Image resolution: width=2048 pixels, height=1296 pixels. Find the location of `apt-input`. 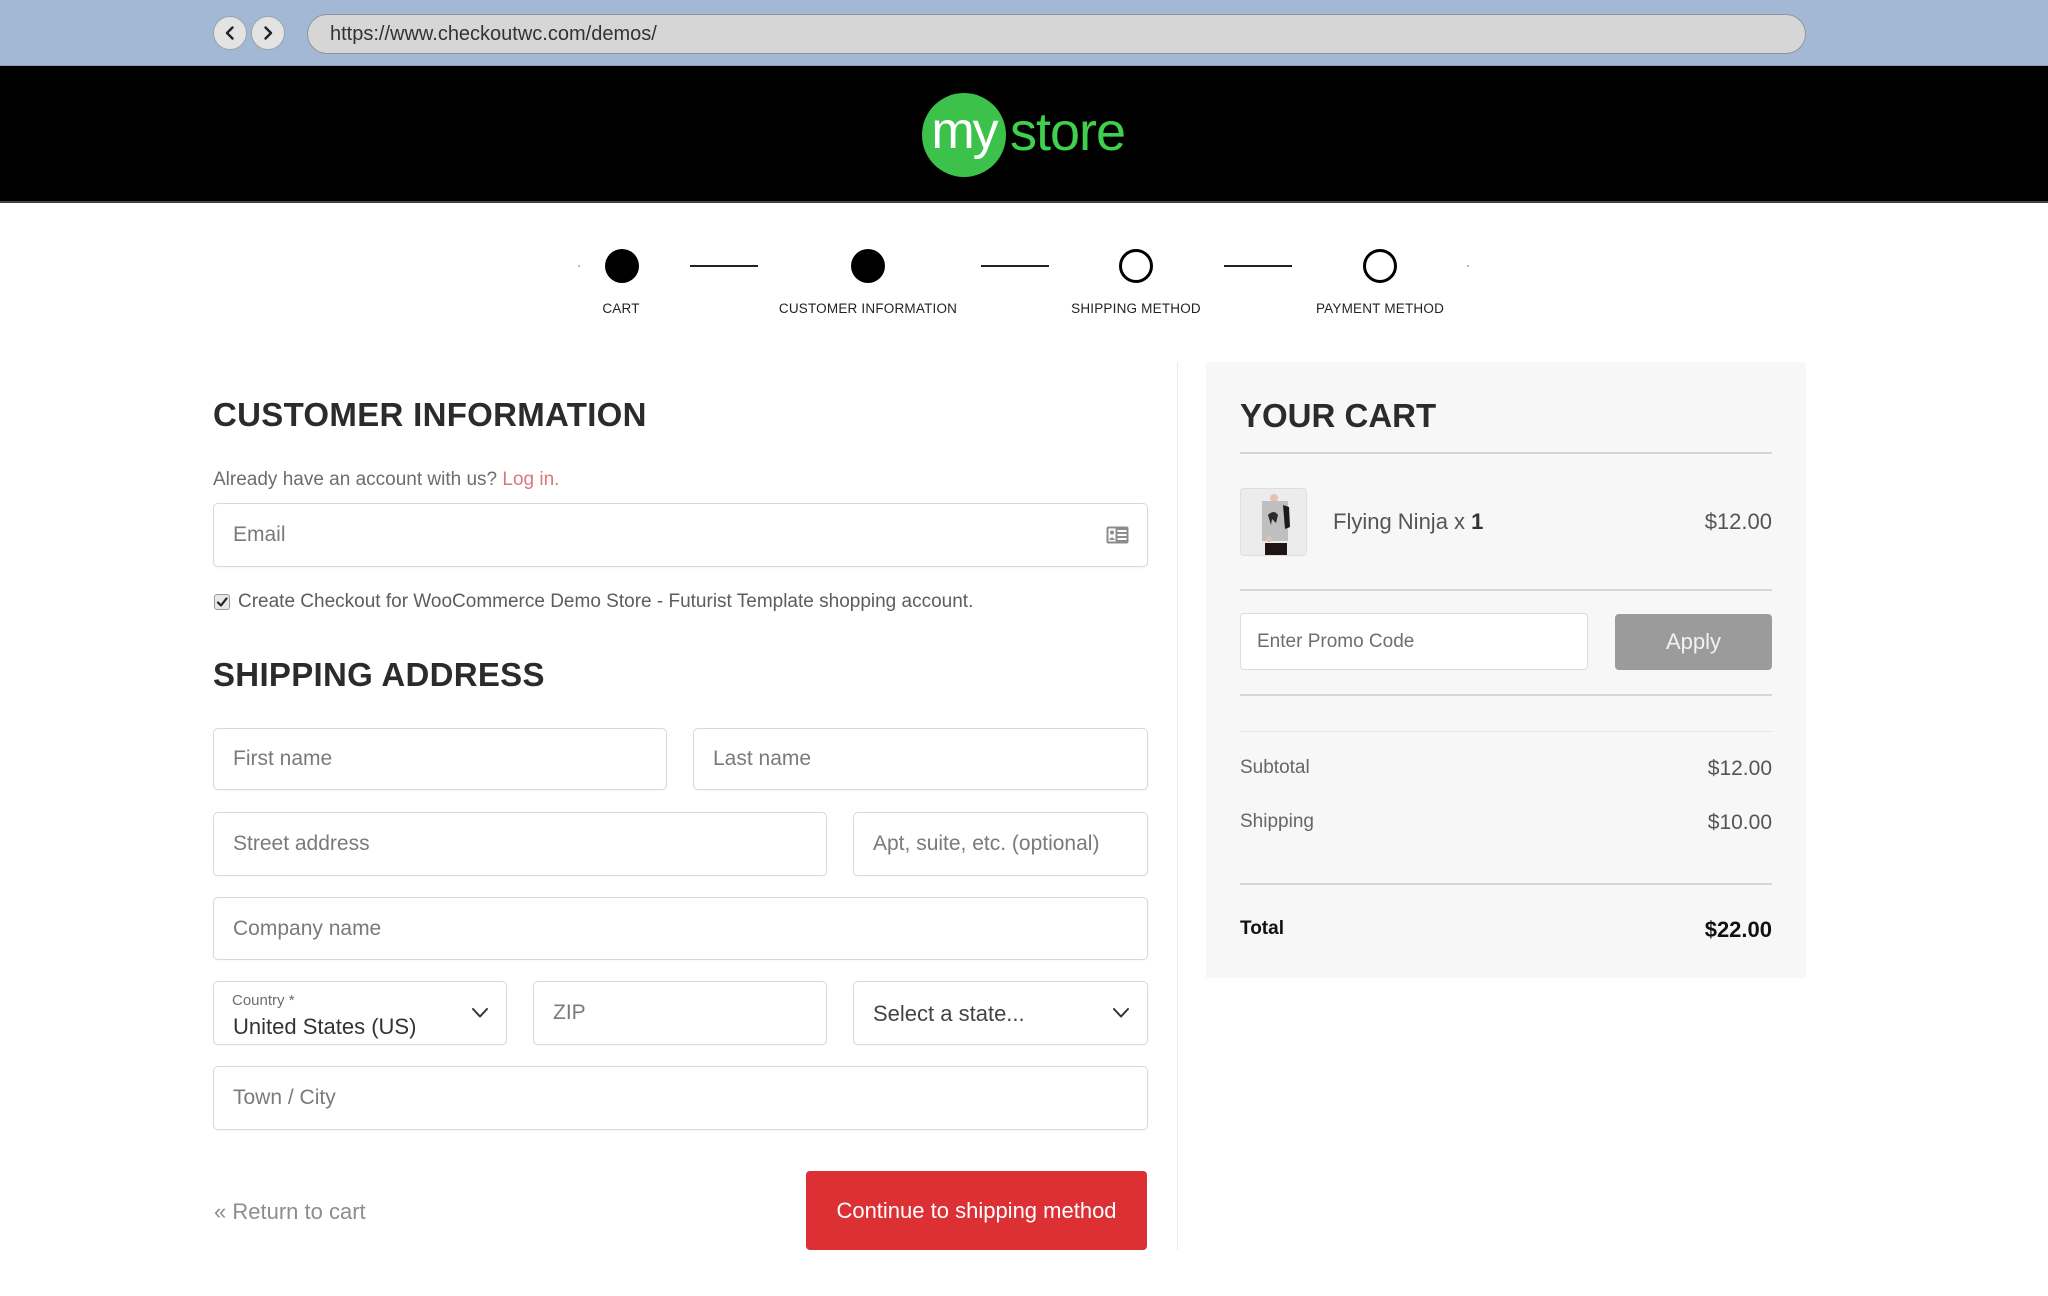

apt-input is located at coordinates (1000, 844).